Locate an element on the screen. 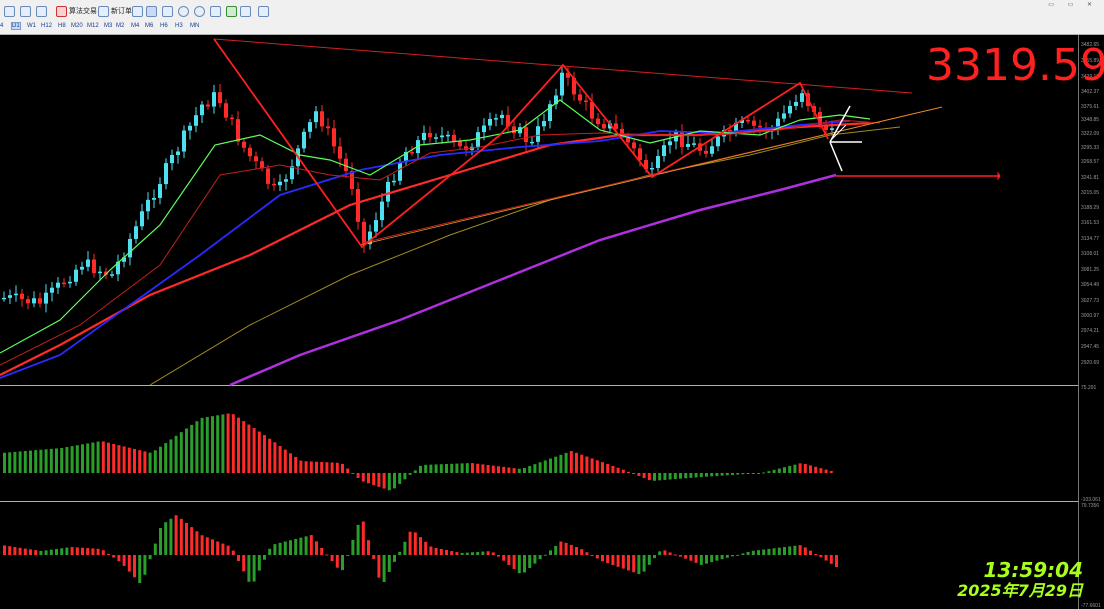 This screenshot has height=609, width=1104. bar-chart-icon is located at coordinates (137, 11).